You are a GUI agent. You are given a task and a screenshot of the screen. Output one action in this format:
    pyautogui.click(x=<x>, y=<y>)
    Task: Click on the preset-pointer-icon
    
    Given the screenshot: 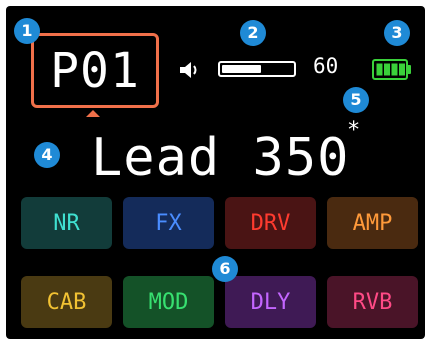 What is the action you would take?
    pyautogui.click(x=93, y=113)
    